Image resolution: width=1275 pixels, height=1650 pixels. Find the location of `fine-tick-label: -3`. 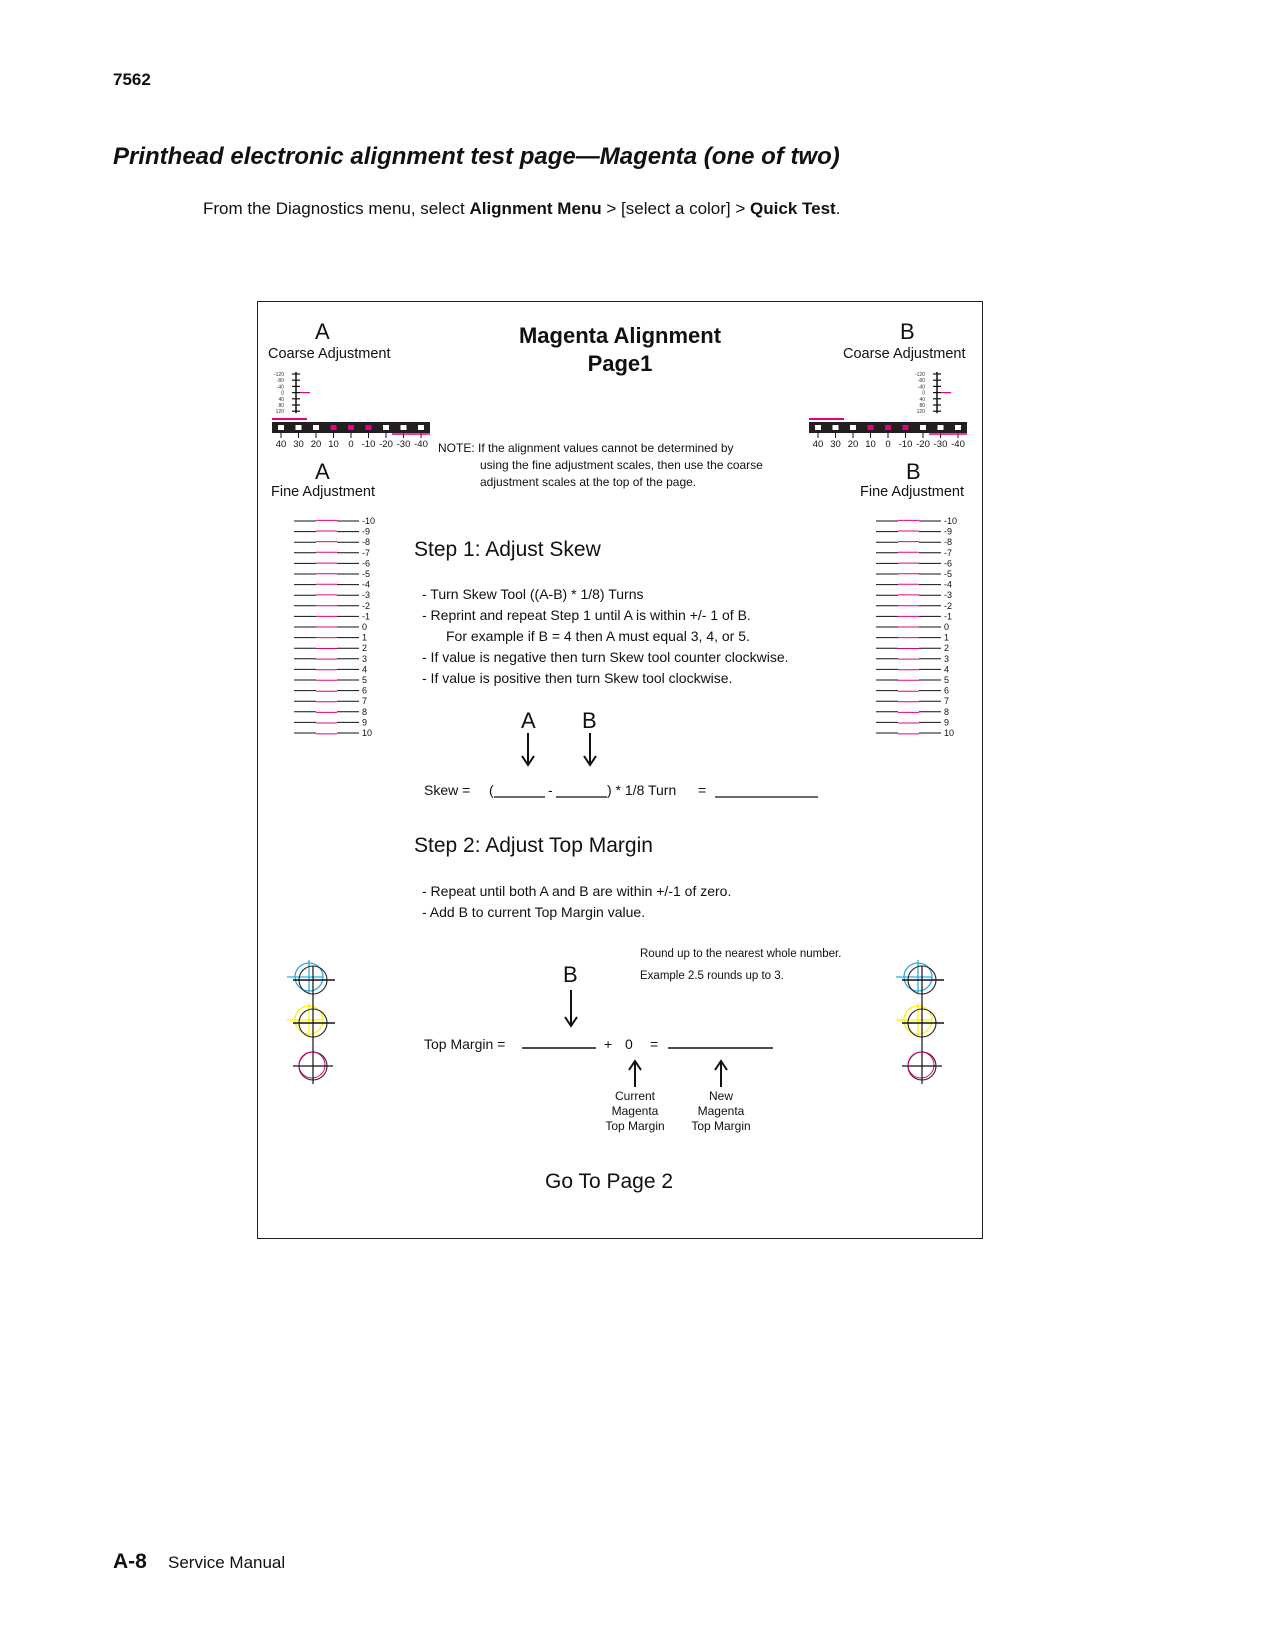

fine-tick-label: -3 is located at coordinates (948, 595).